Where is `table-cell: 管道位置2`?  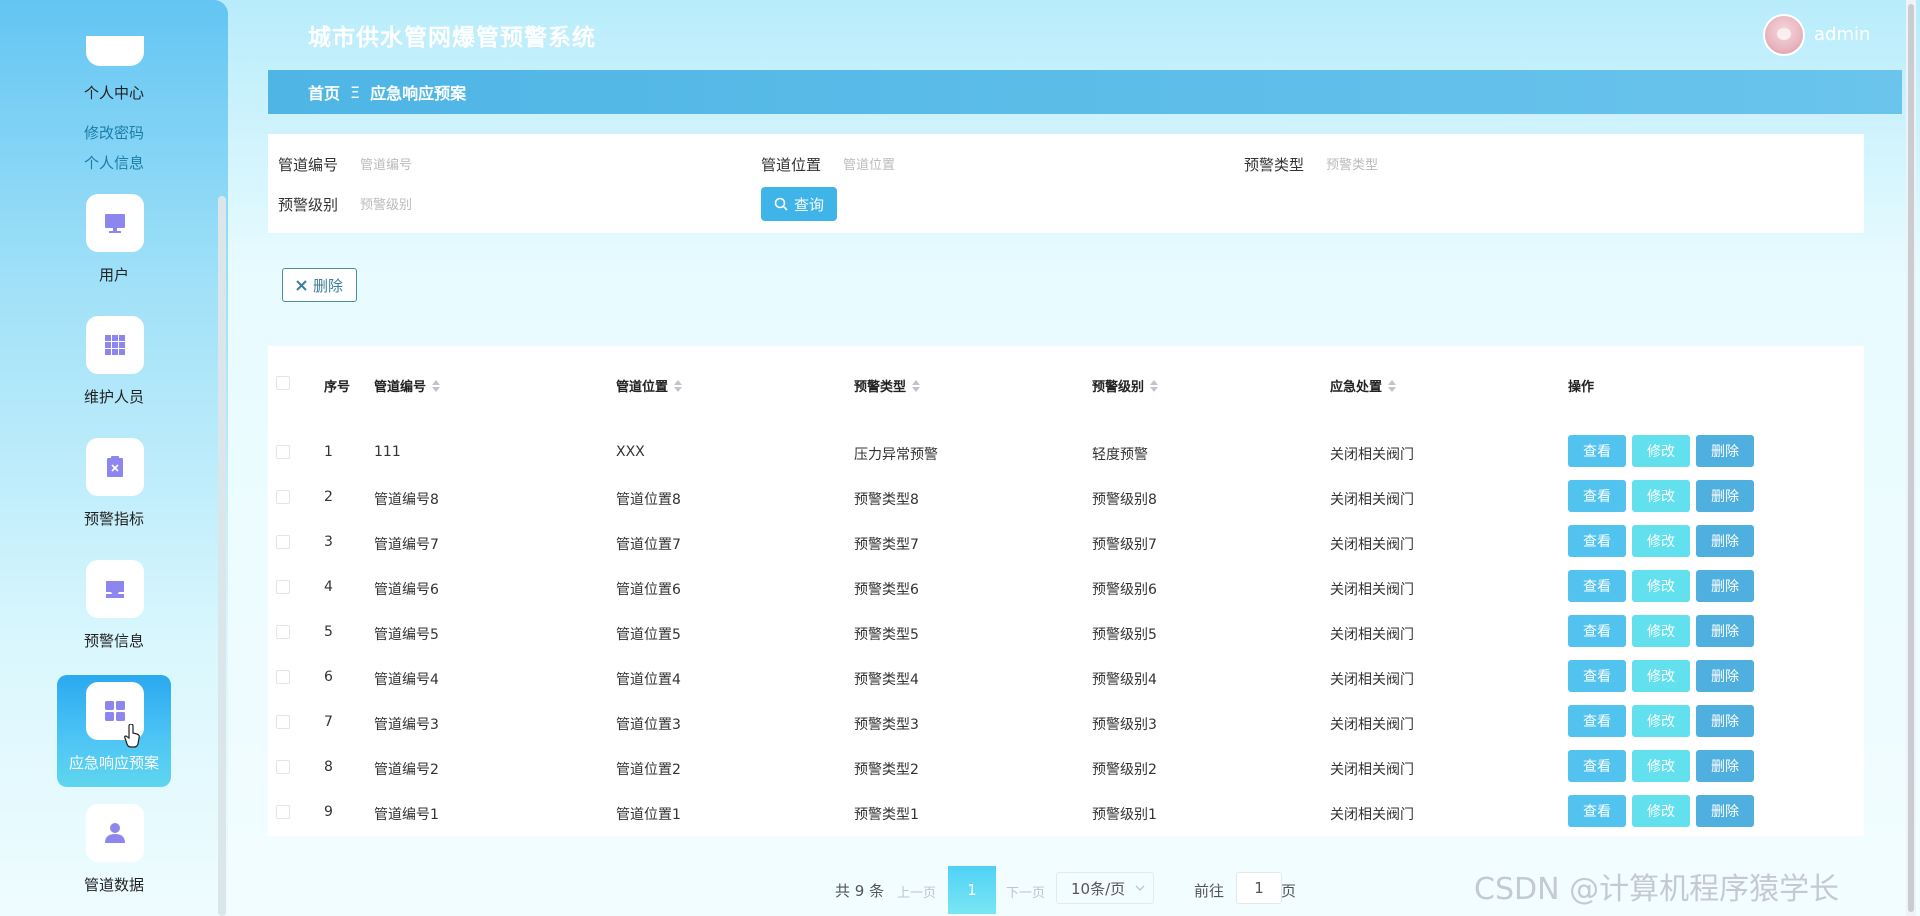
table-cell: 管道位置2 is located at coordinates (648, 770).